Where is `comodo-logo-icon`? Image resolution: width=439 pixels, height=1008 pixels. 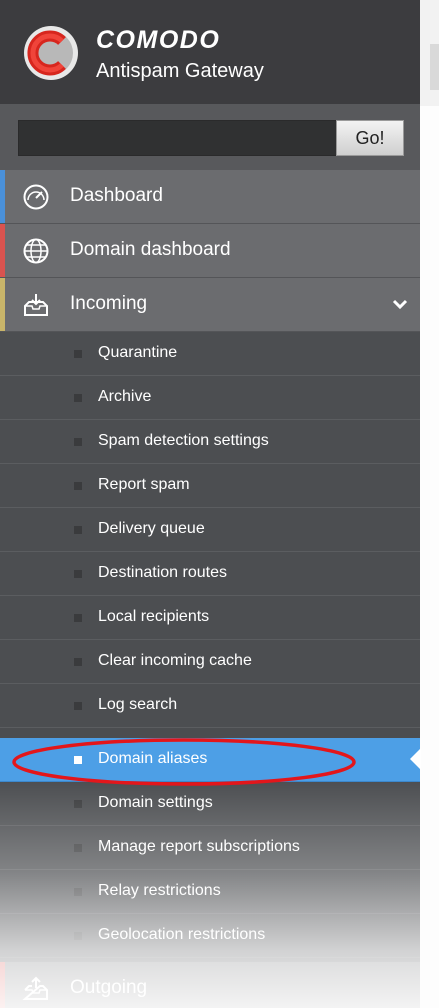 comodo-logo-icon is located at coordinates (51, 53).